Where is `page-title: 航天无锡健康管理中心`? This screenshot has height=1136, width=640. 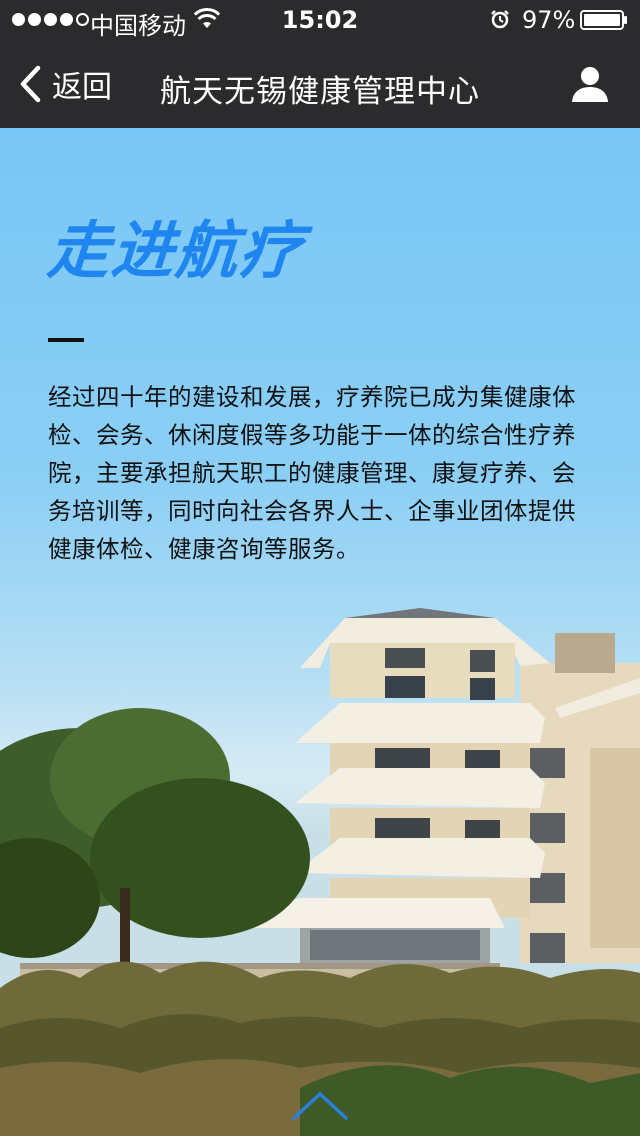
page-title: 航天无锡健康管理中心 is located at coordinates (320, 92).